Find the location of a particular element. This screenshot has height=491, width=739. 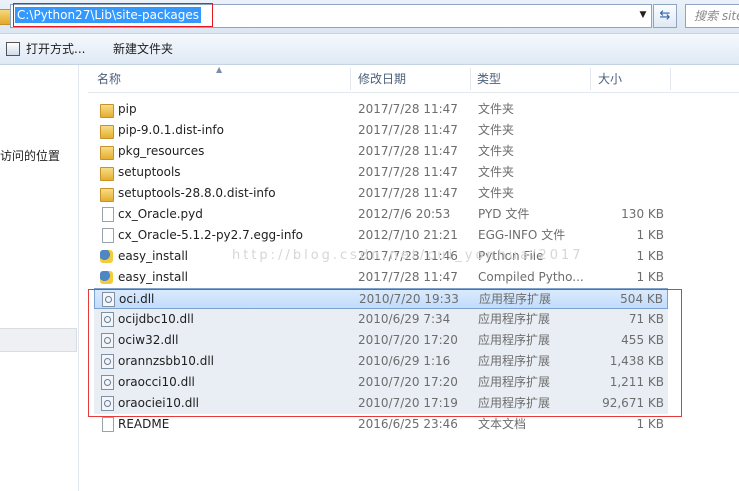

command-bar: 打开方式... 新建文件夹 is located at coordinates (369, 49).